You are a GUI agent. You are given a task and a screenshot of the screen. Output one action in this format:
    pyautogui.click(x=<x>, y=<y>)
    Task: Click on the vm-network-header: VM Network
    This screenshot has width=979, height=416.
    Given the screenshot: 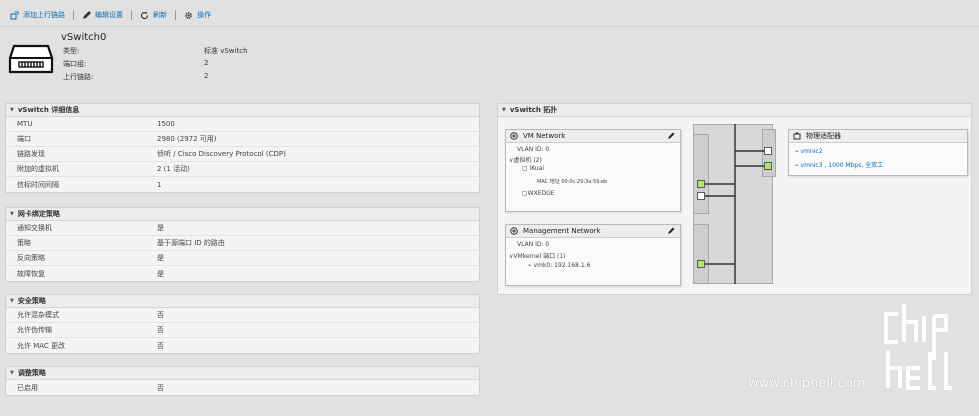 What is the action you would take?
    pyautogui.click(x=593, y=136)
    